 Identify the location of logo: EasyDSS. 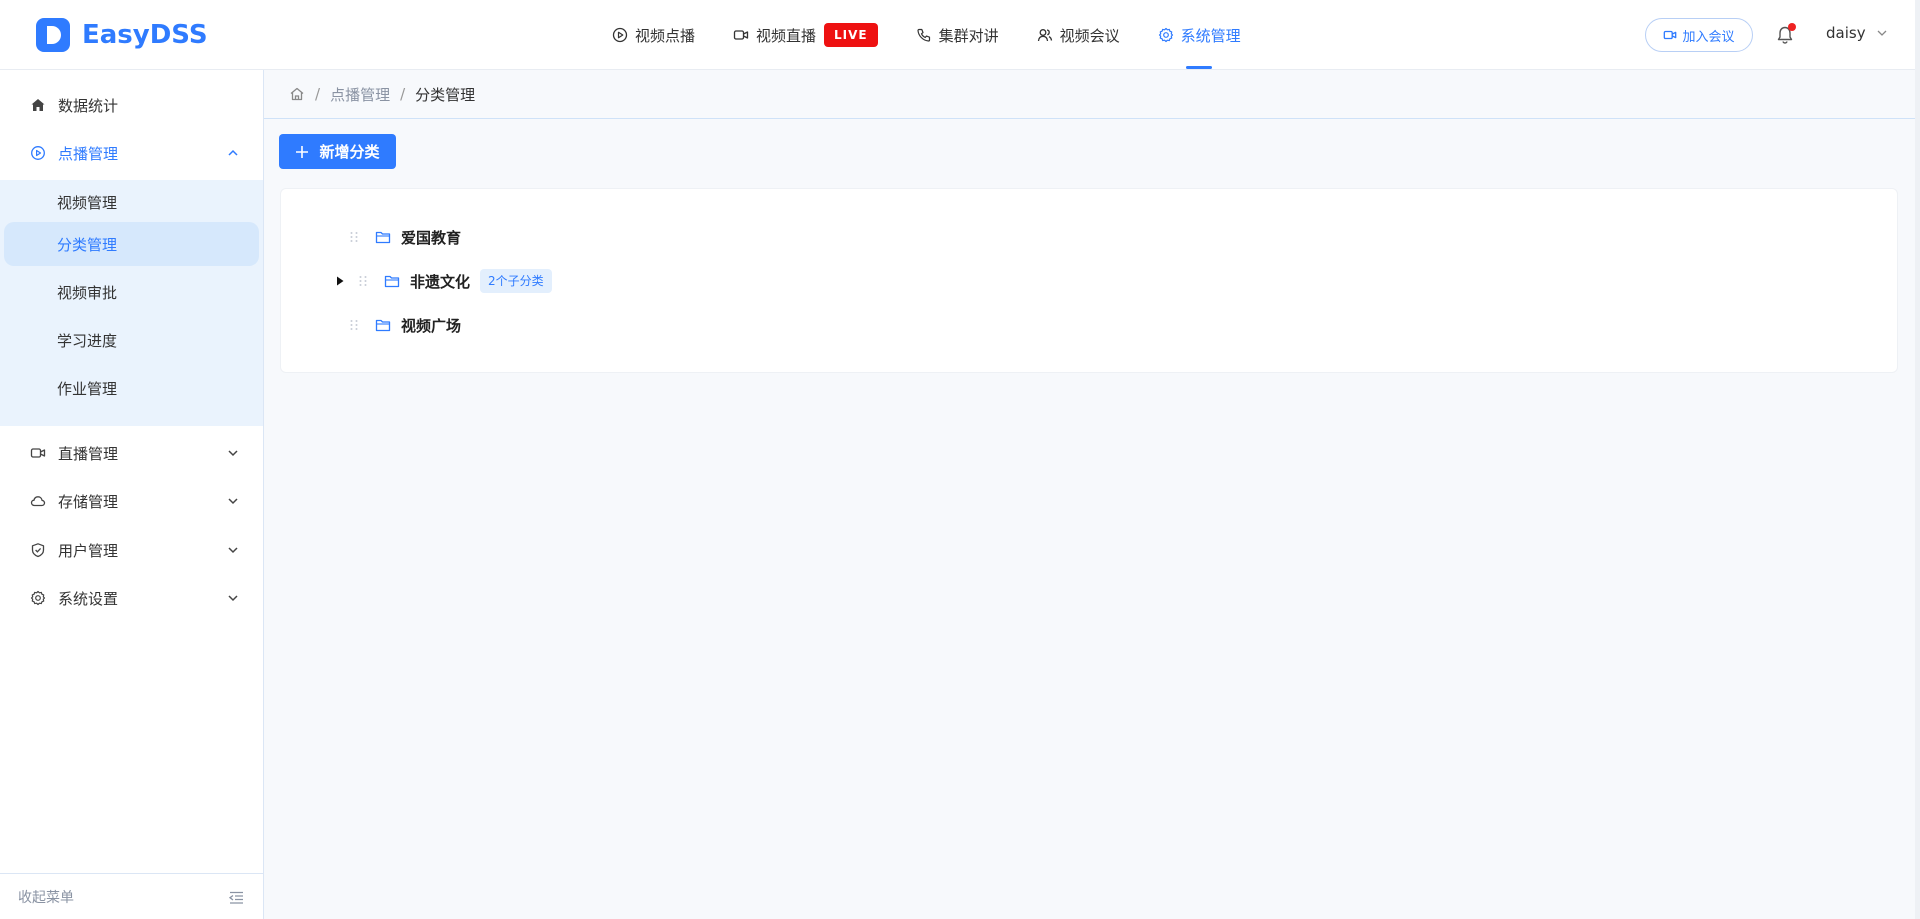
(122, 35).